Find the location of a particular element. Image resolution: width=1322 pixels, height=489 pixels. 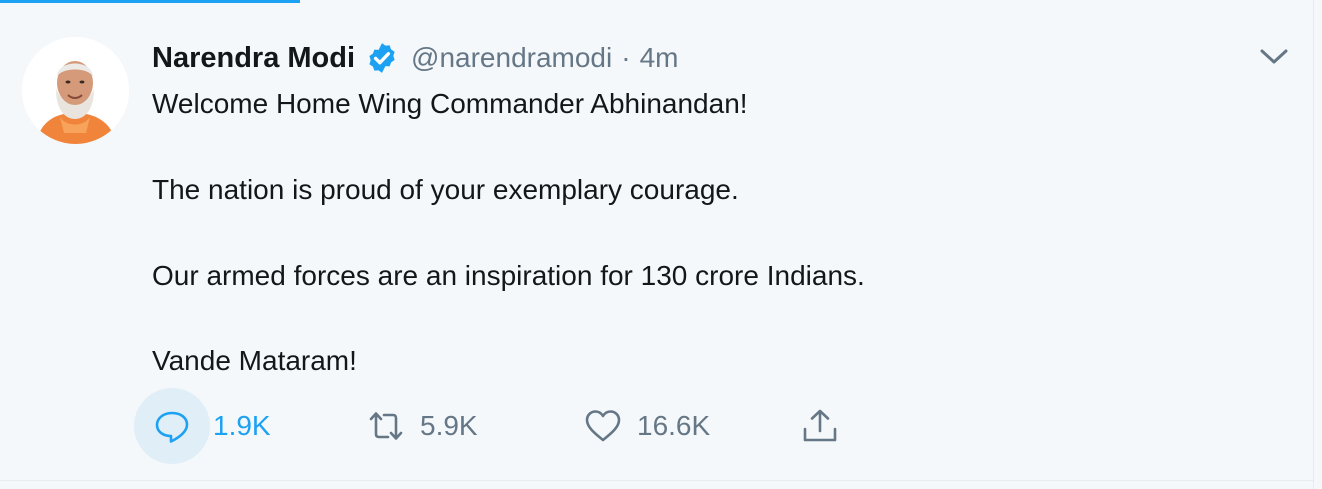

like-button: 16.6K is located at coordinates (646, 426).